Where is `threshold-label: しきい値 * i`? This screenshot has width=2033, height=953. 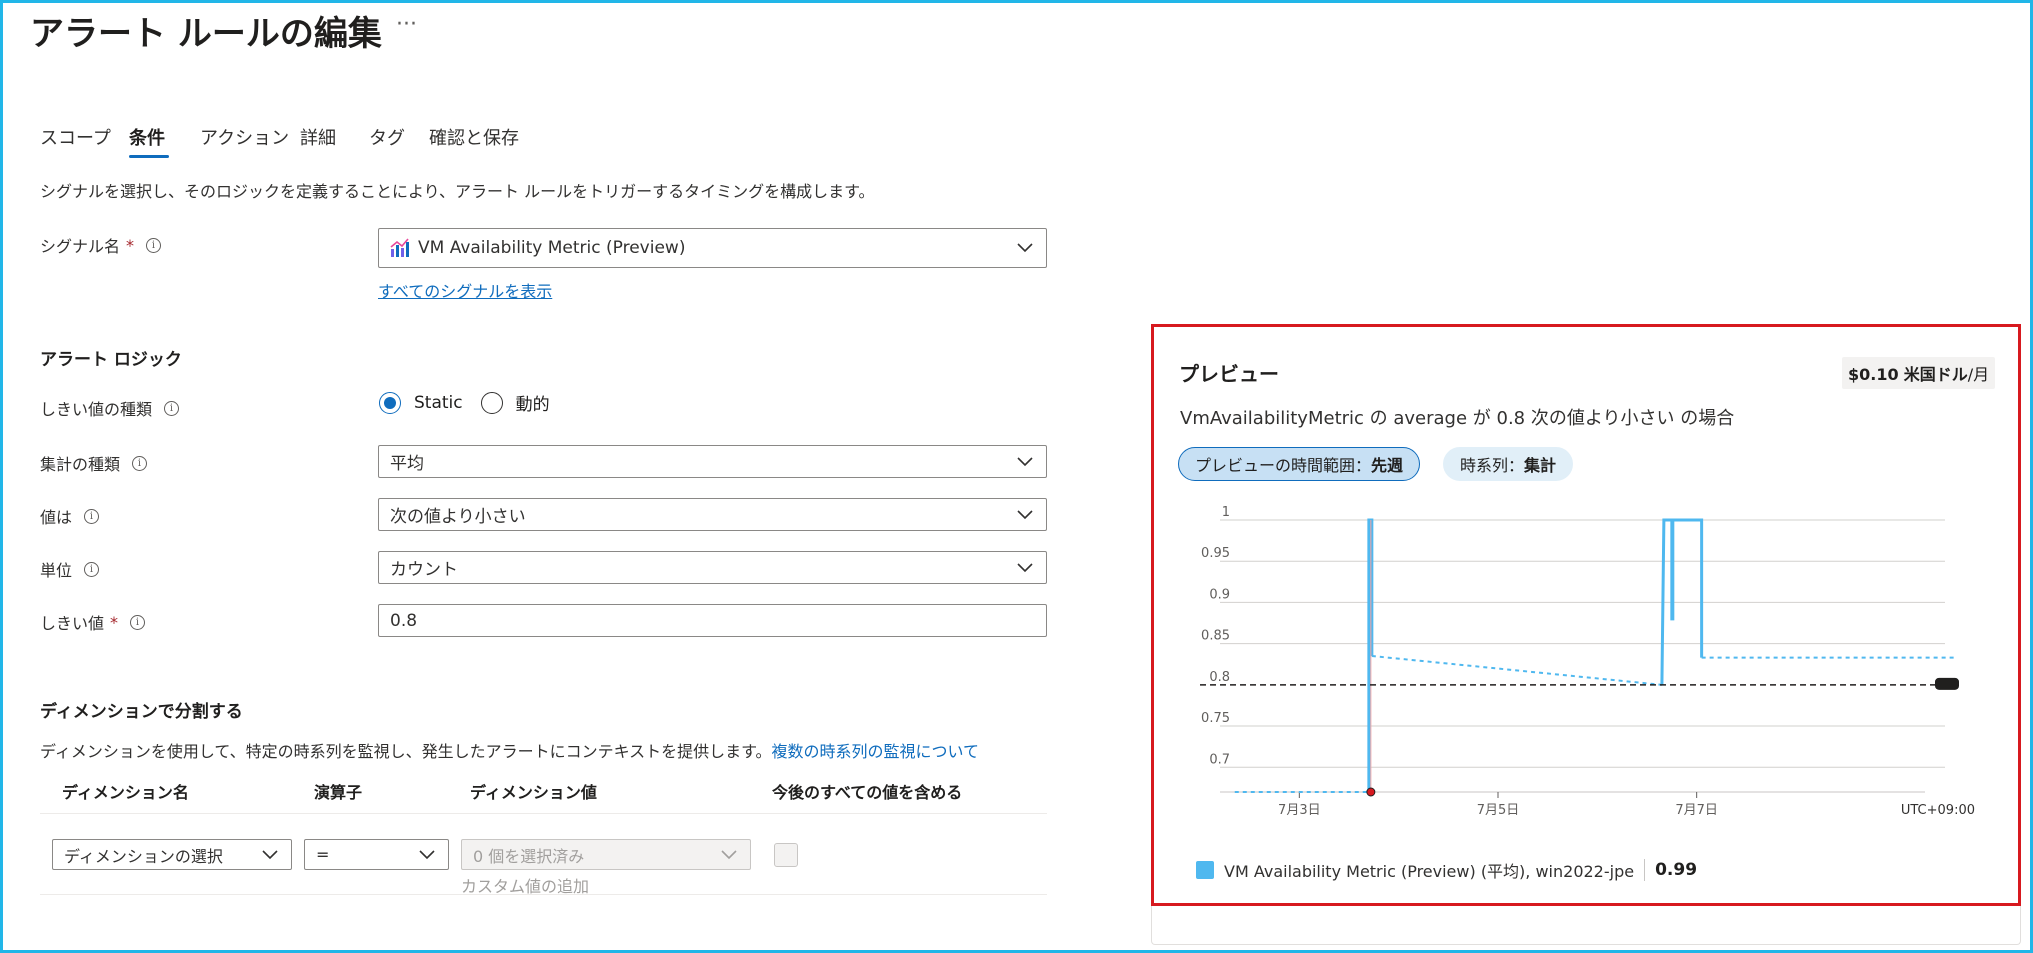
threshold-label: しきい値 * i is located at coordinates (93, 622).